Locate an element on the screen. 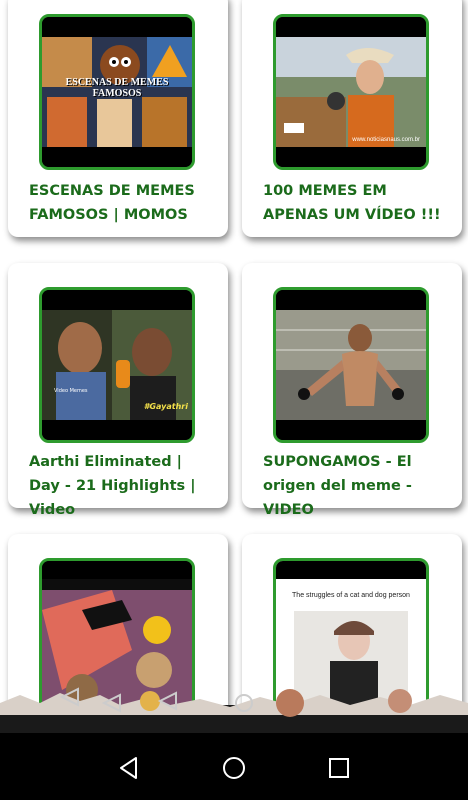  video-thumbnail: #Gayathri Video Memes is located at coordinates (117, 365).